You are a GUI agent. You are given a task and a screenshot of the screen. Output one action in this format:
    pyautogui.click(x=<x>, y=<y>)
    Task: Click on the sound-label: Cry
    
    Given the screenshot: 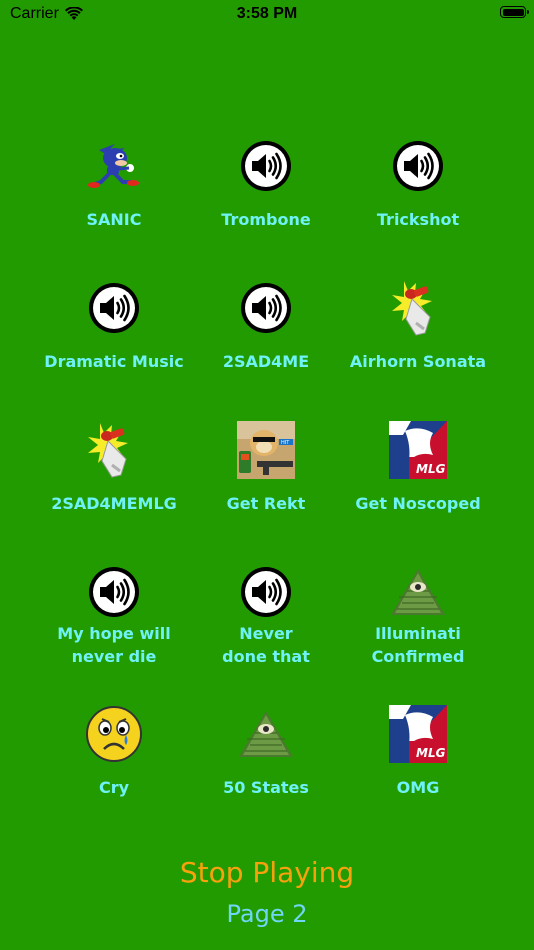 What is the action you would take?
    pyautogui.click(x=114, y=787)
    